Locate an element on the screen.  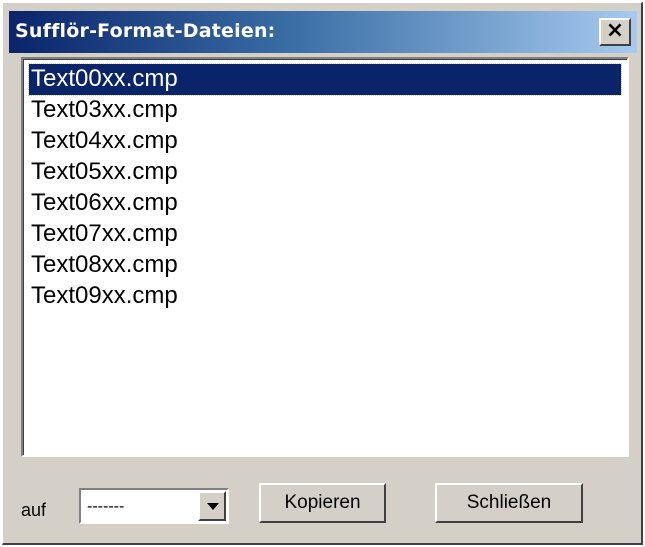
copy-button: Kopieren is located at coordinates (322, 503).